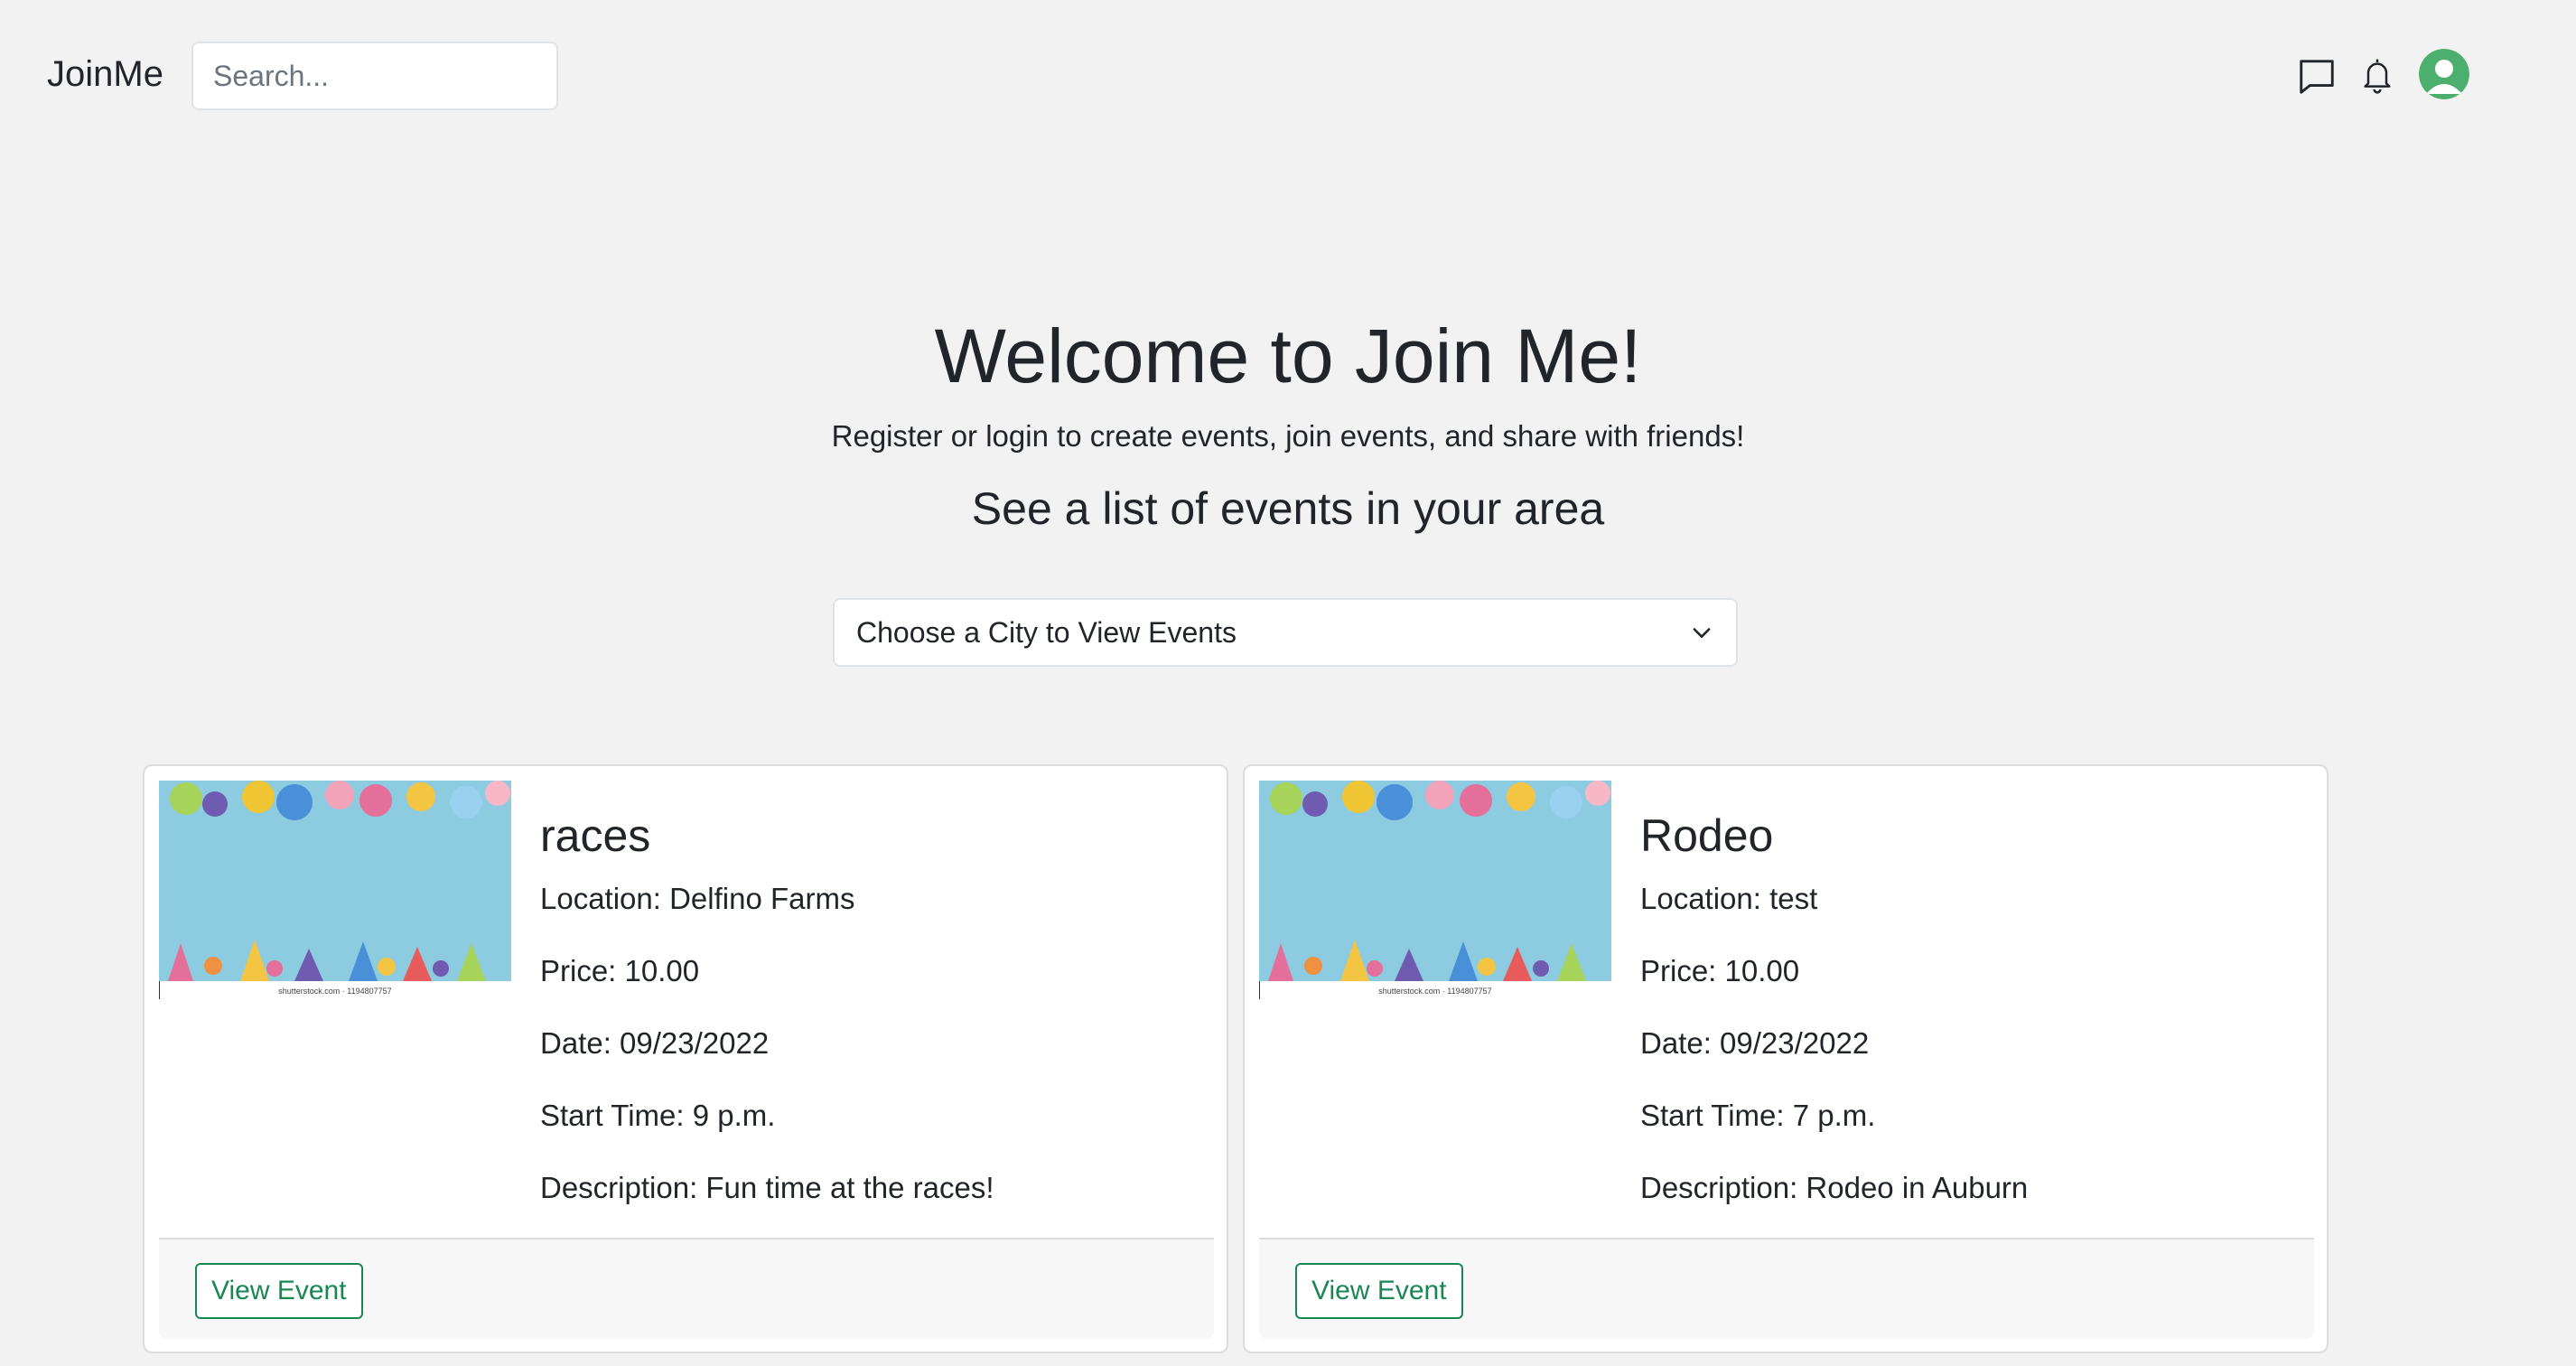  What do you see at coordinates (105, 74) in the screenshot?
I see `brand-logo: JoinMe` at bounding box center [105, 74].